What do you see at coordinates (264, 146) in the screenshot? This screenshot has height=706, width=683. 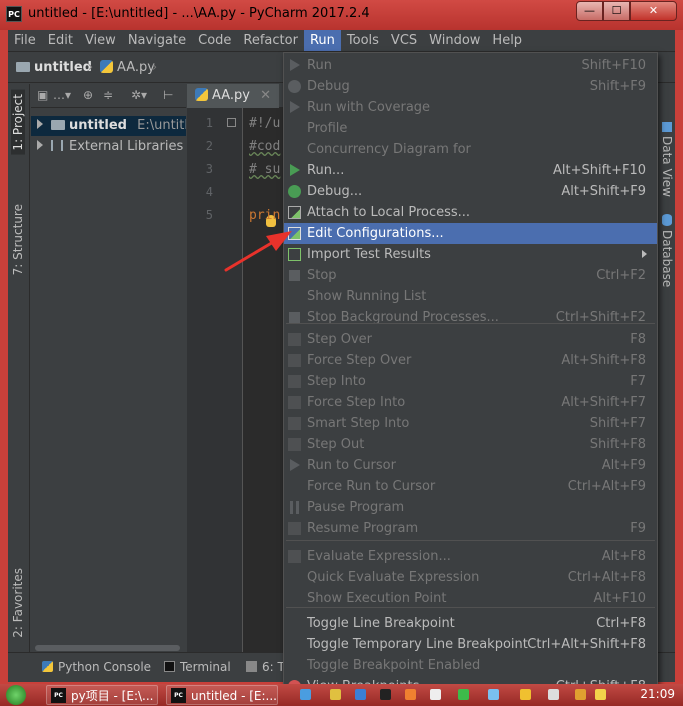 I see `code-line: #cod` at bounding box center [264, 146].